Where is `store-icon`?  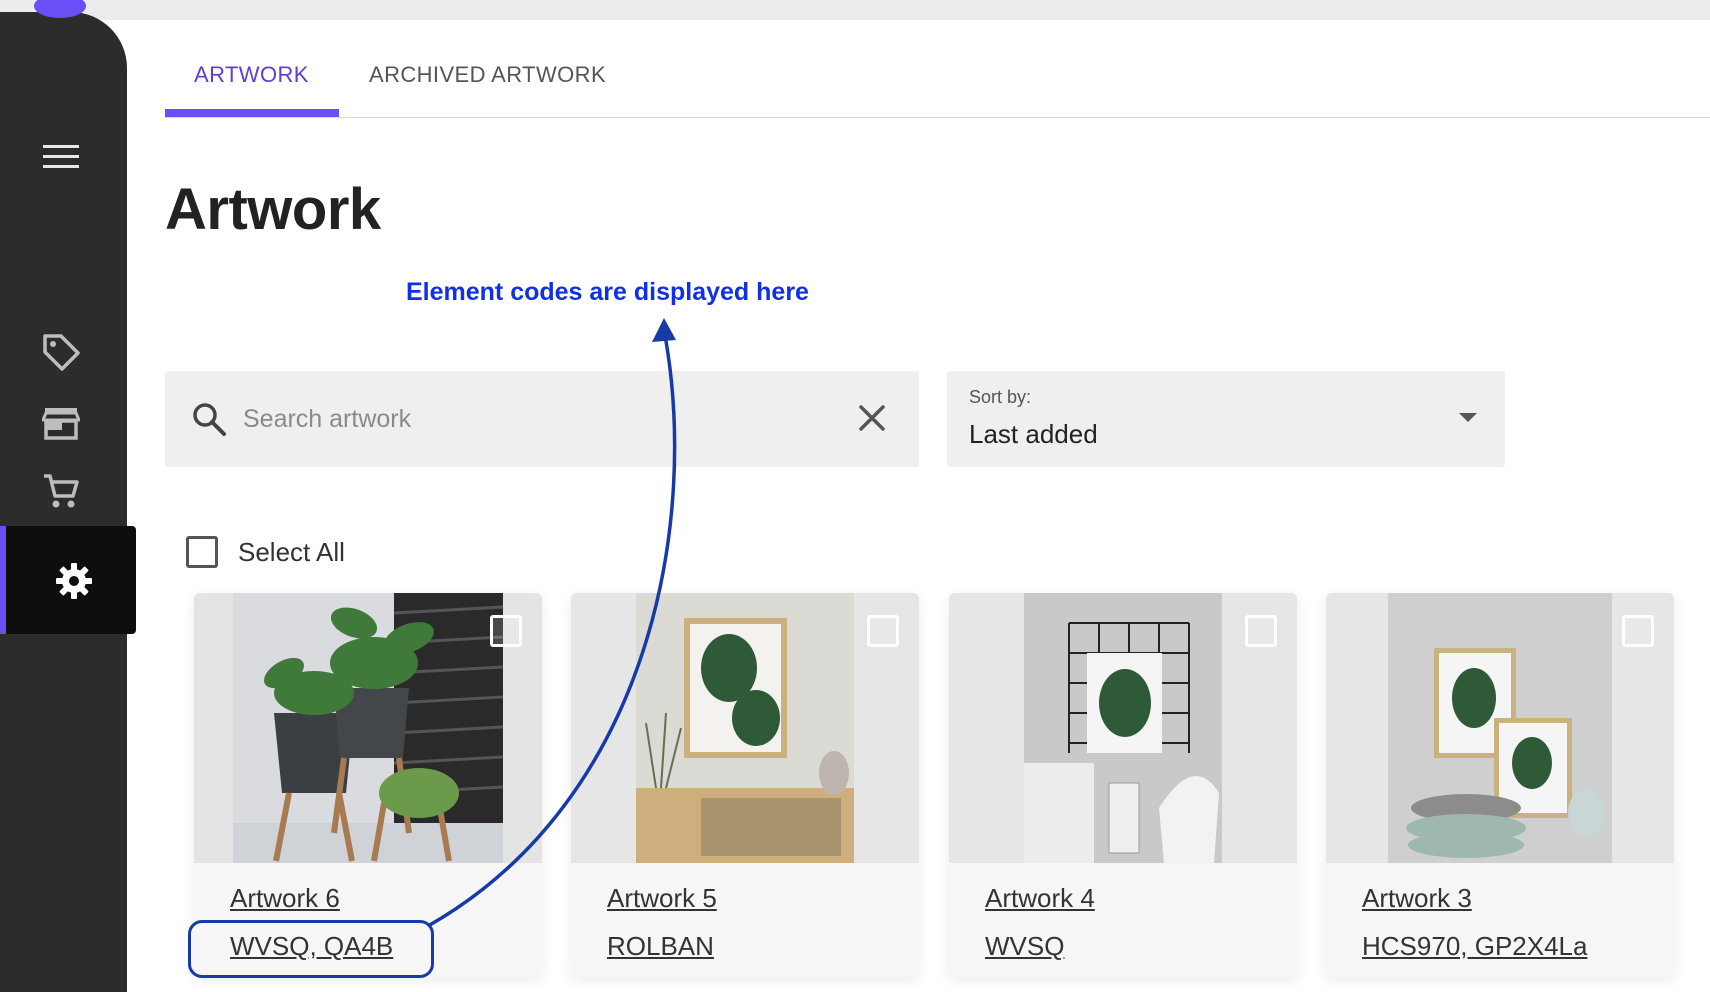 store-icon is located at coordinates (61, 423).